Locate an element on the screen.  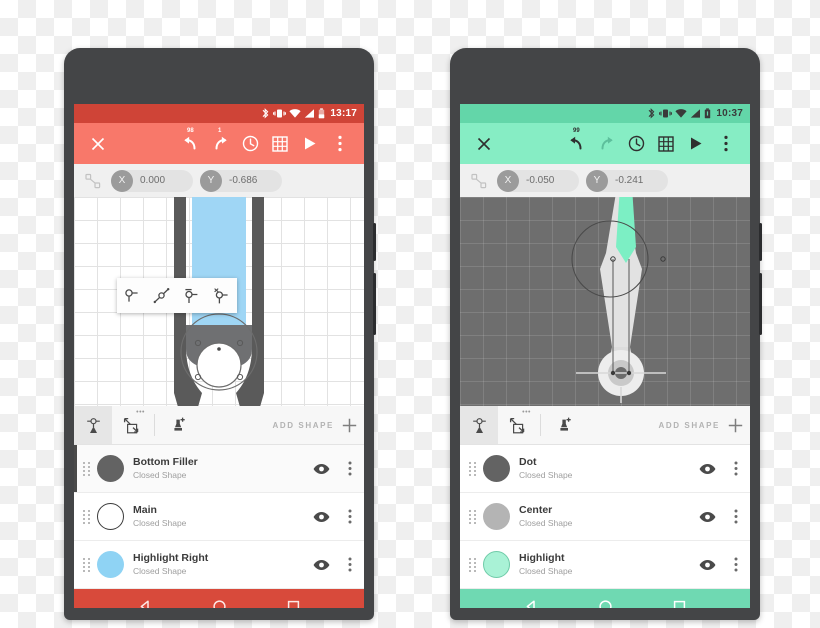
redo-button is located at coordinates (606, 144).